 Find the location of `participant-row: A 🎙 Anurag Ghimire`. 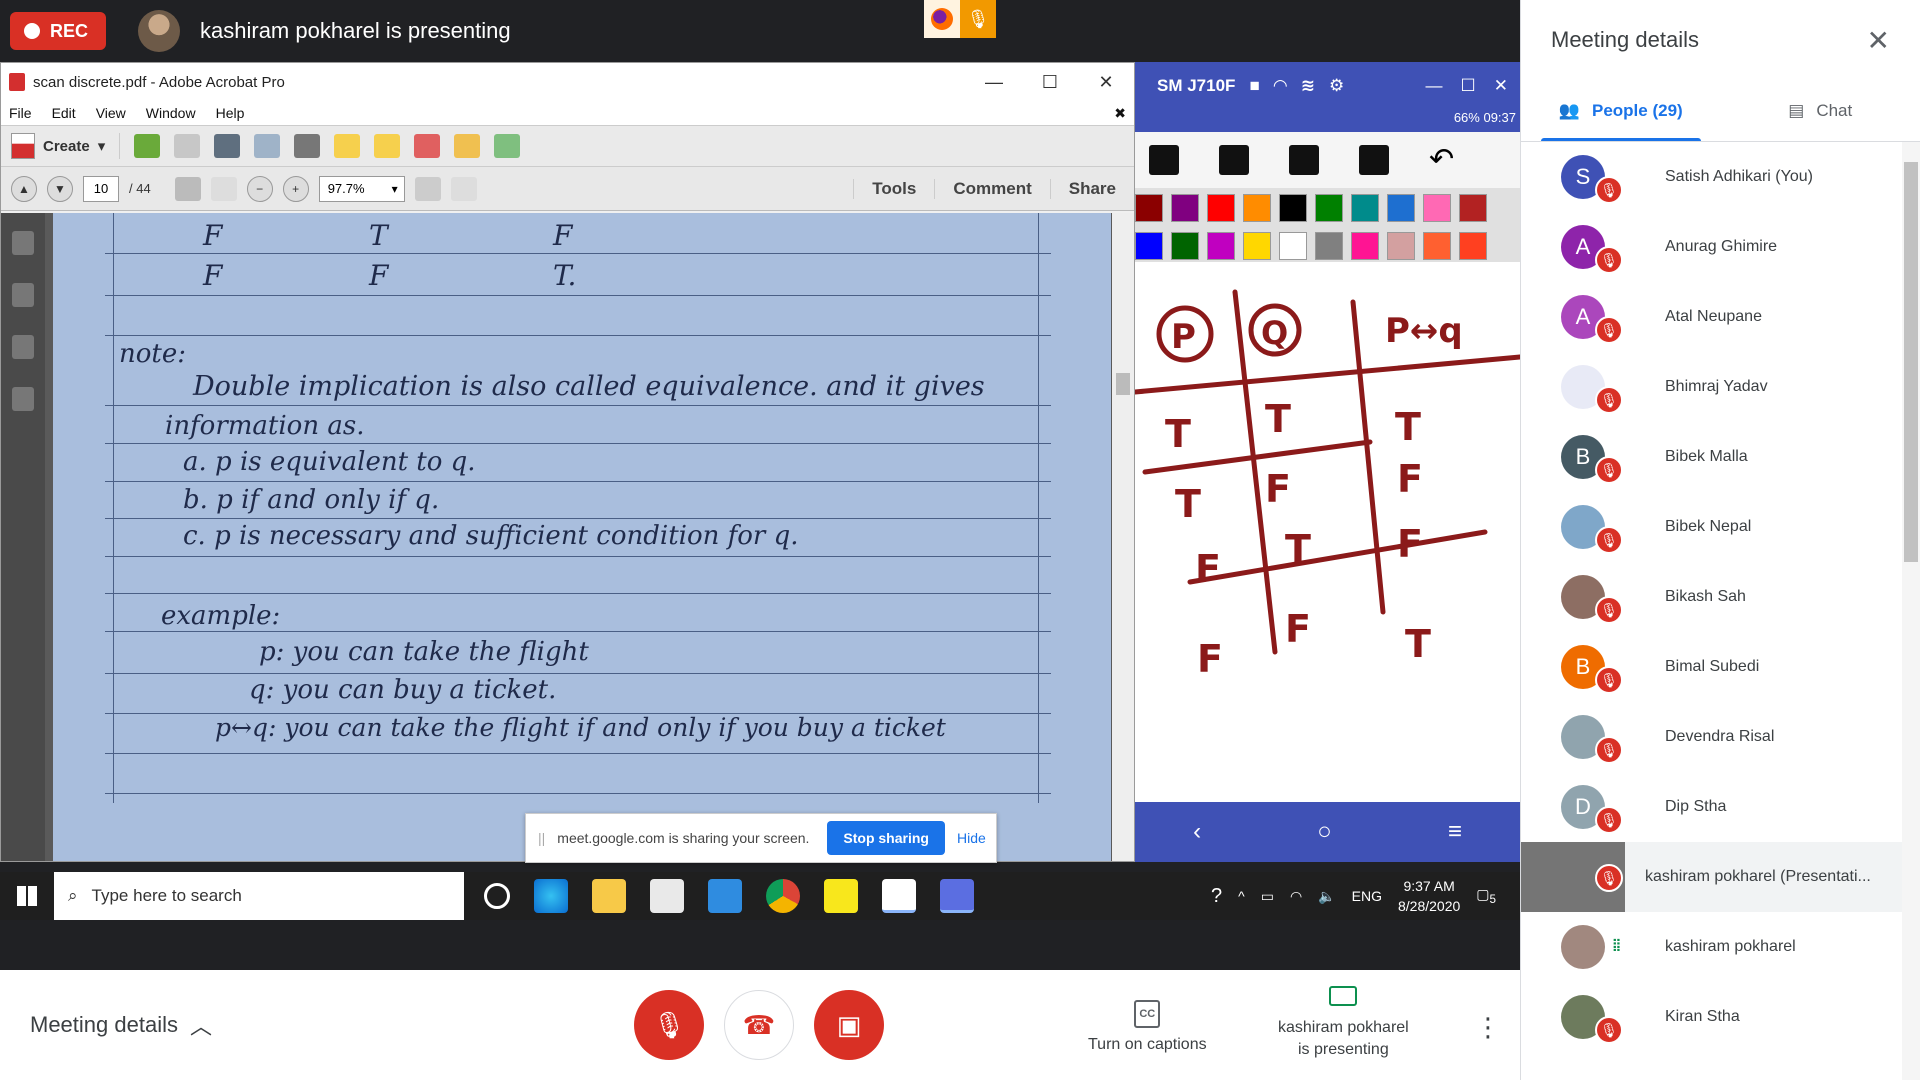

participant-row: A 🎙 Anurag Ghimire is located at coordinates (1720, 247).